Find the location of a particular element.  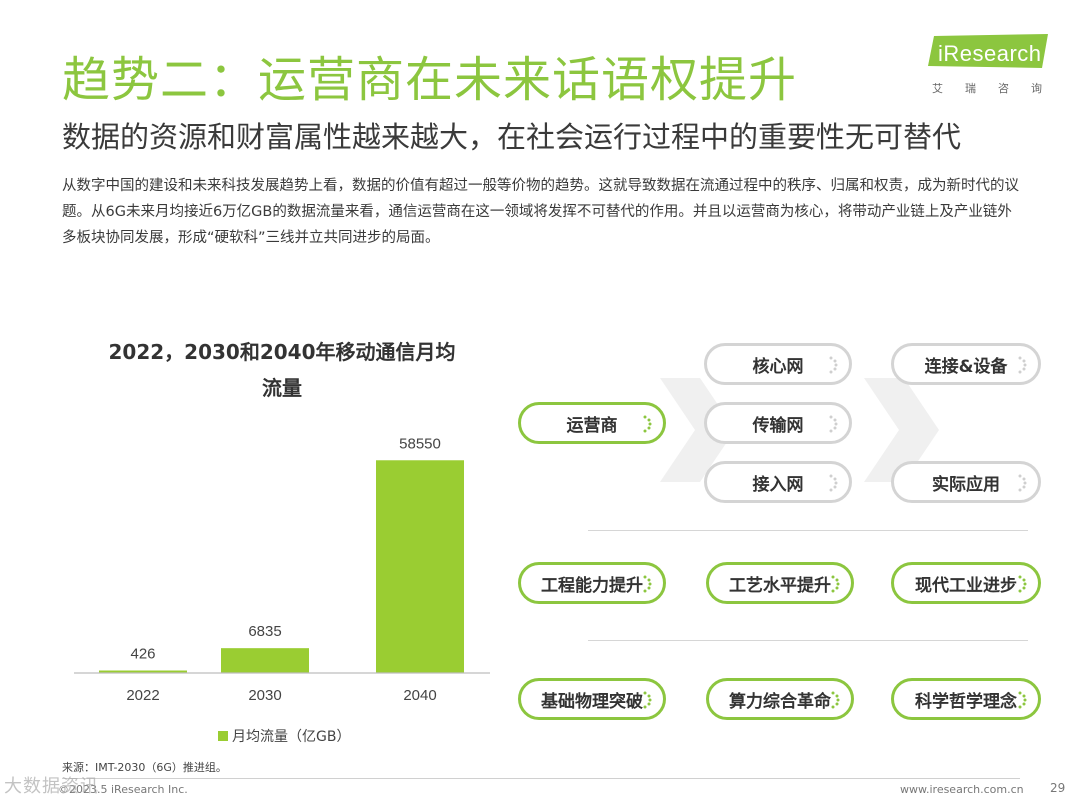

pill-core-network-label: 核心网 is located at coordinates (778, 366).